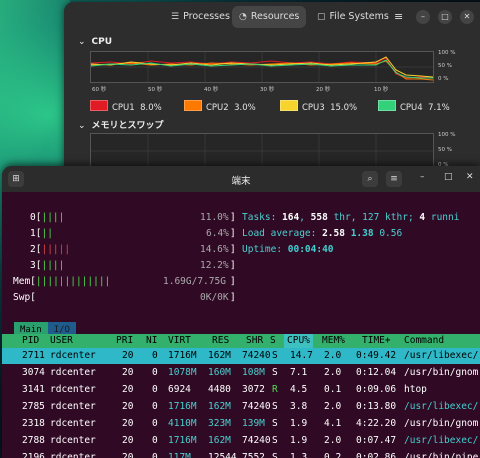 This screenshot has height=458, width=480. What do you see at coordinates (179, 389) in the screenshot?
I see `cell-virt: 6924` at bounding box center [179, 389].